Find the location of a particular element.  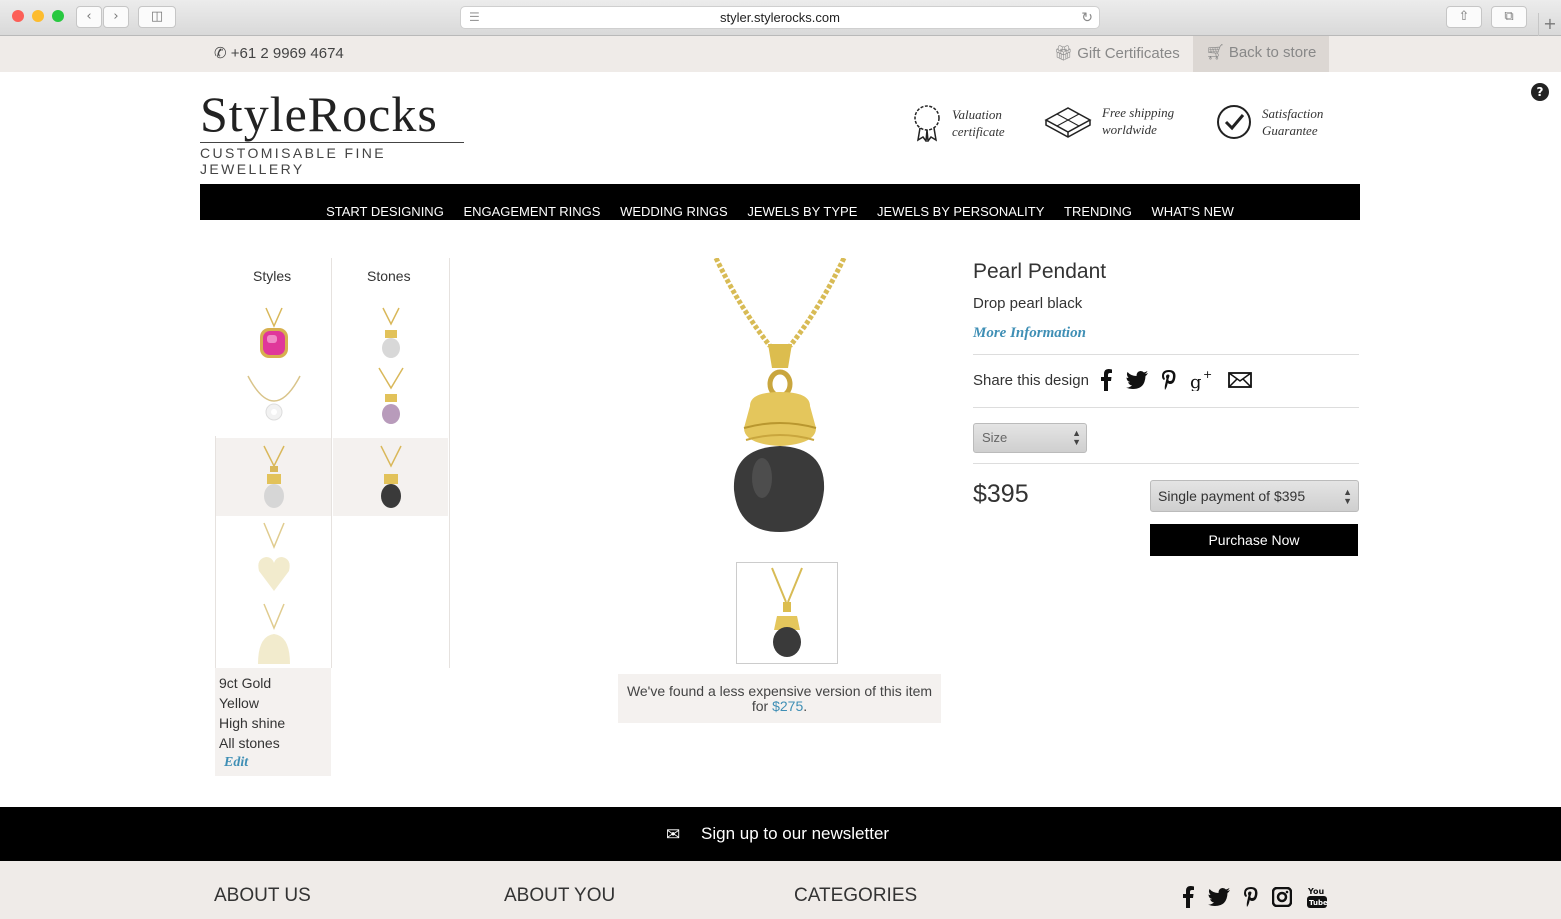

divider is located at coordinates (1166, 354).